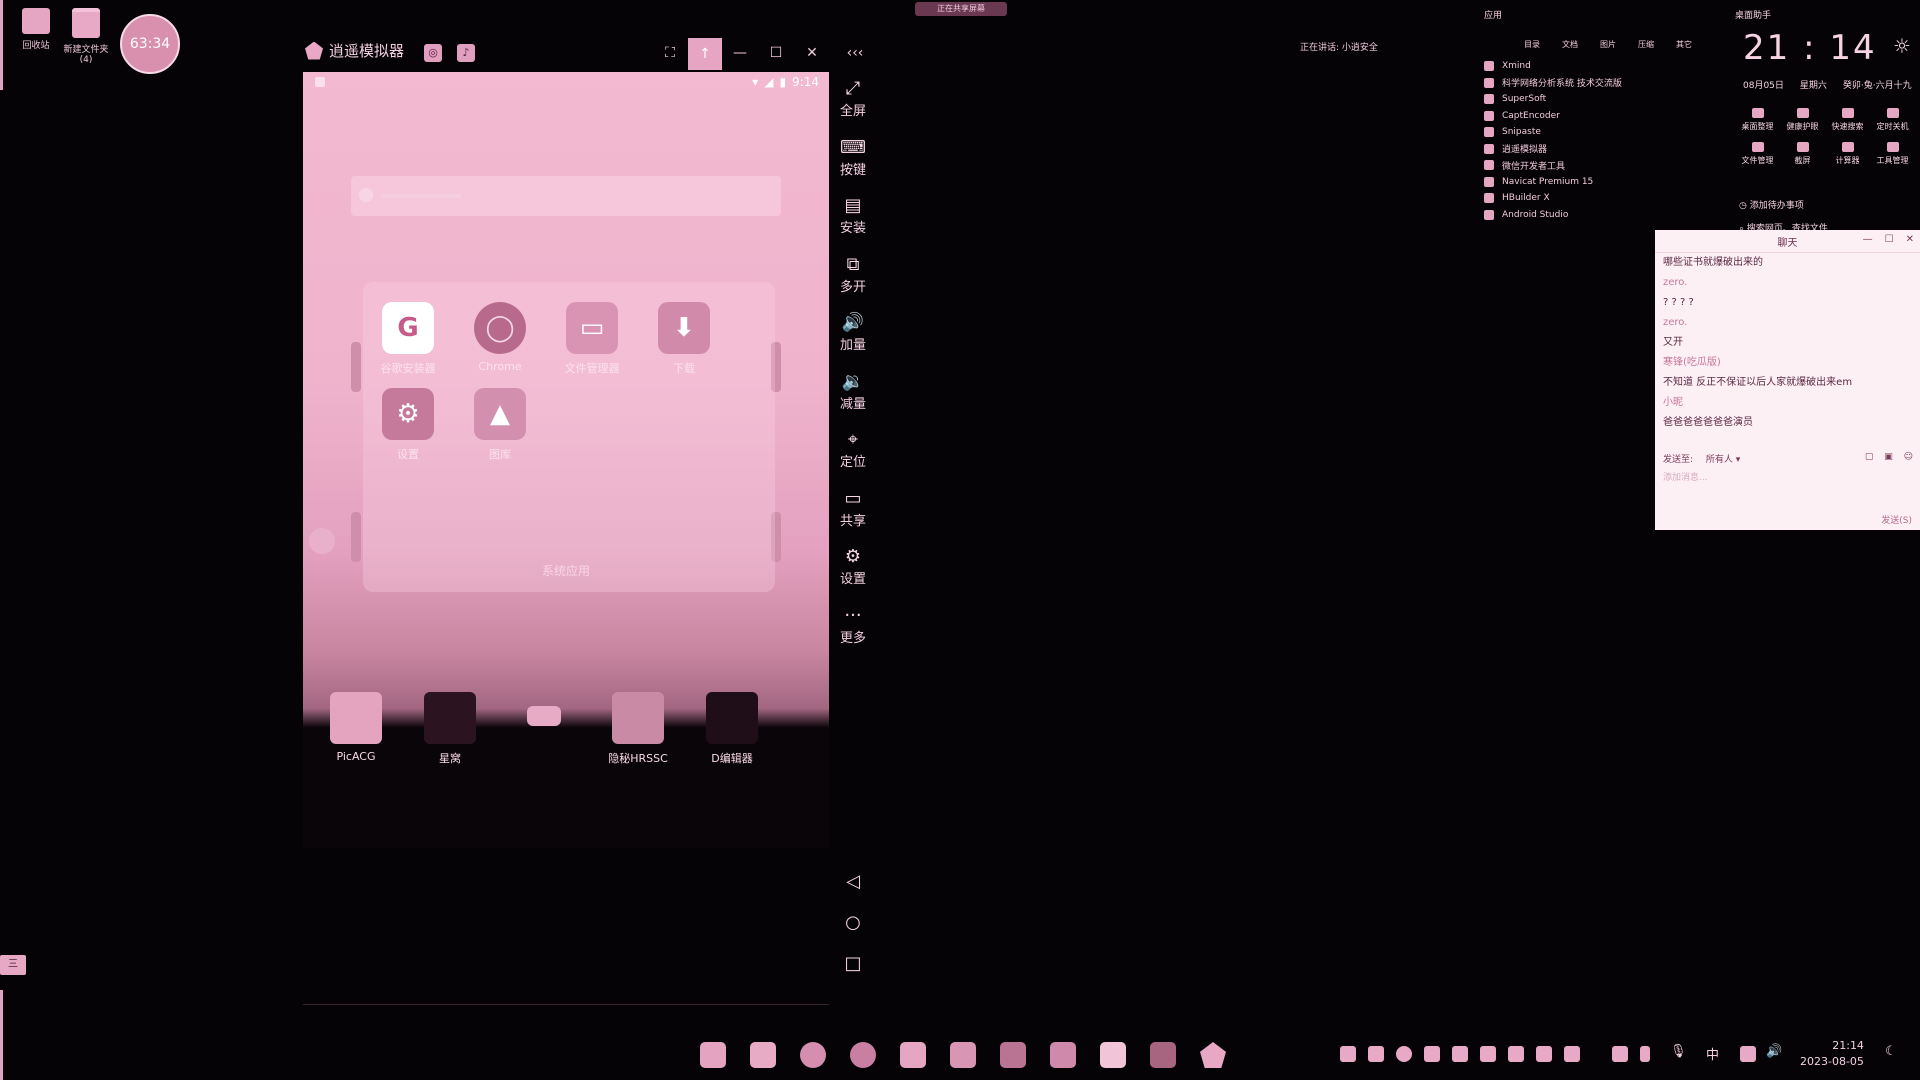  I want to click on volume-icon: 🔊, so click(1774, 1051).